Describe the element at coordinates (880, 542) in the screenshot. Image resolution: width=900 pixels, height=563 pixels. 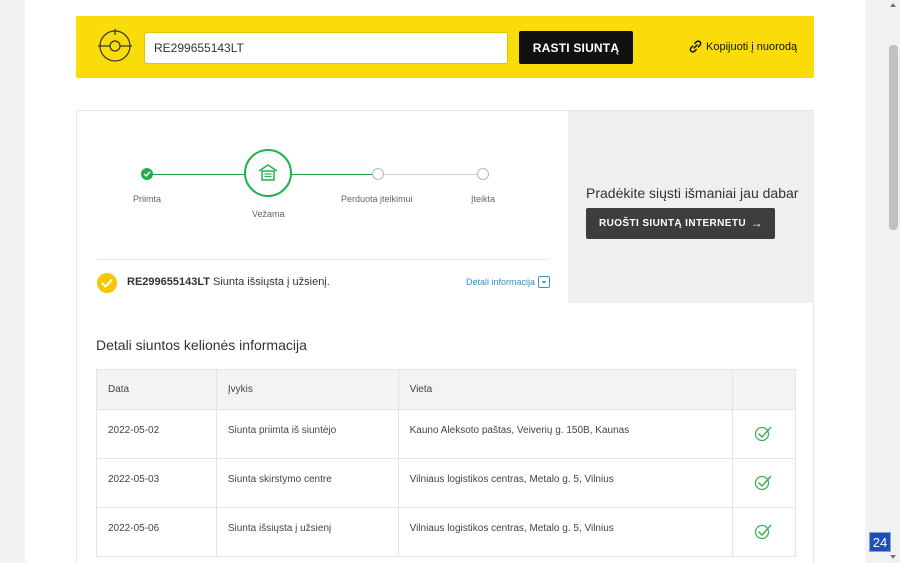
I see `corner-badge: 24` at that location.